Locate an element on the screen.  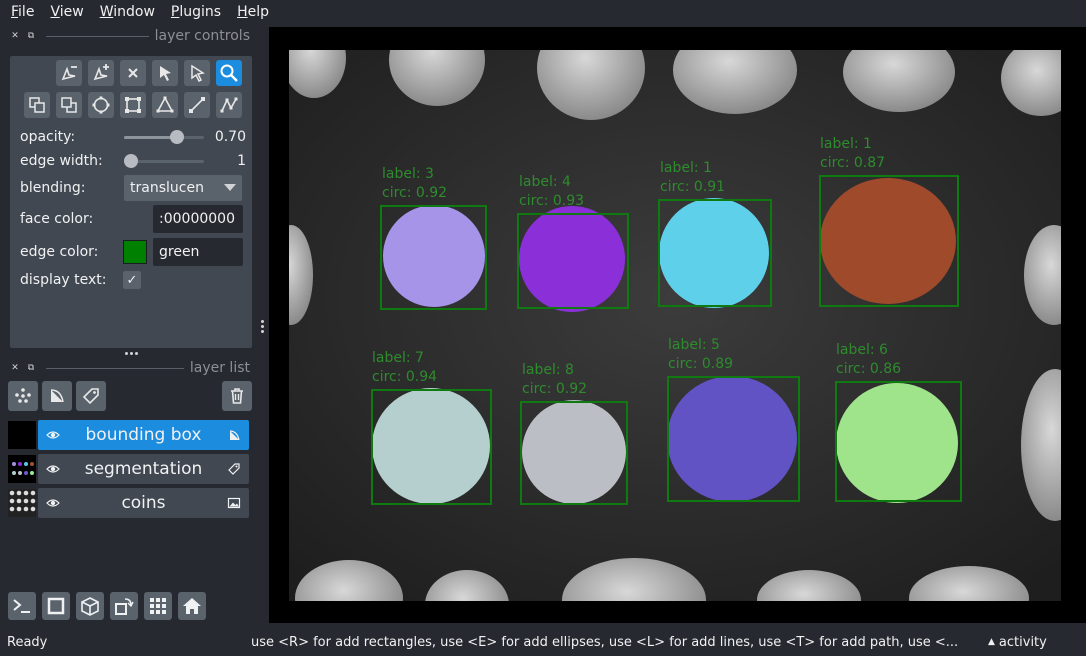
move-front-icon is located at coordinates (37, 105).